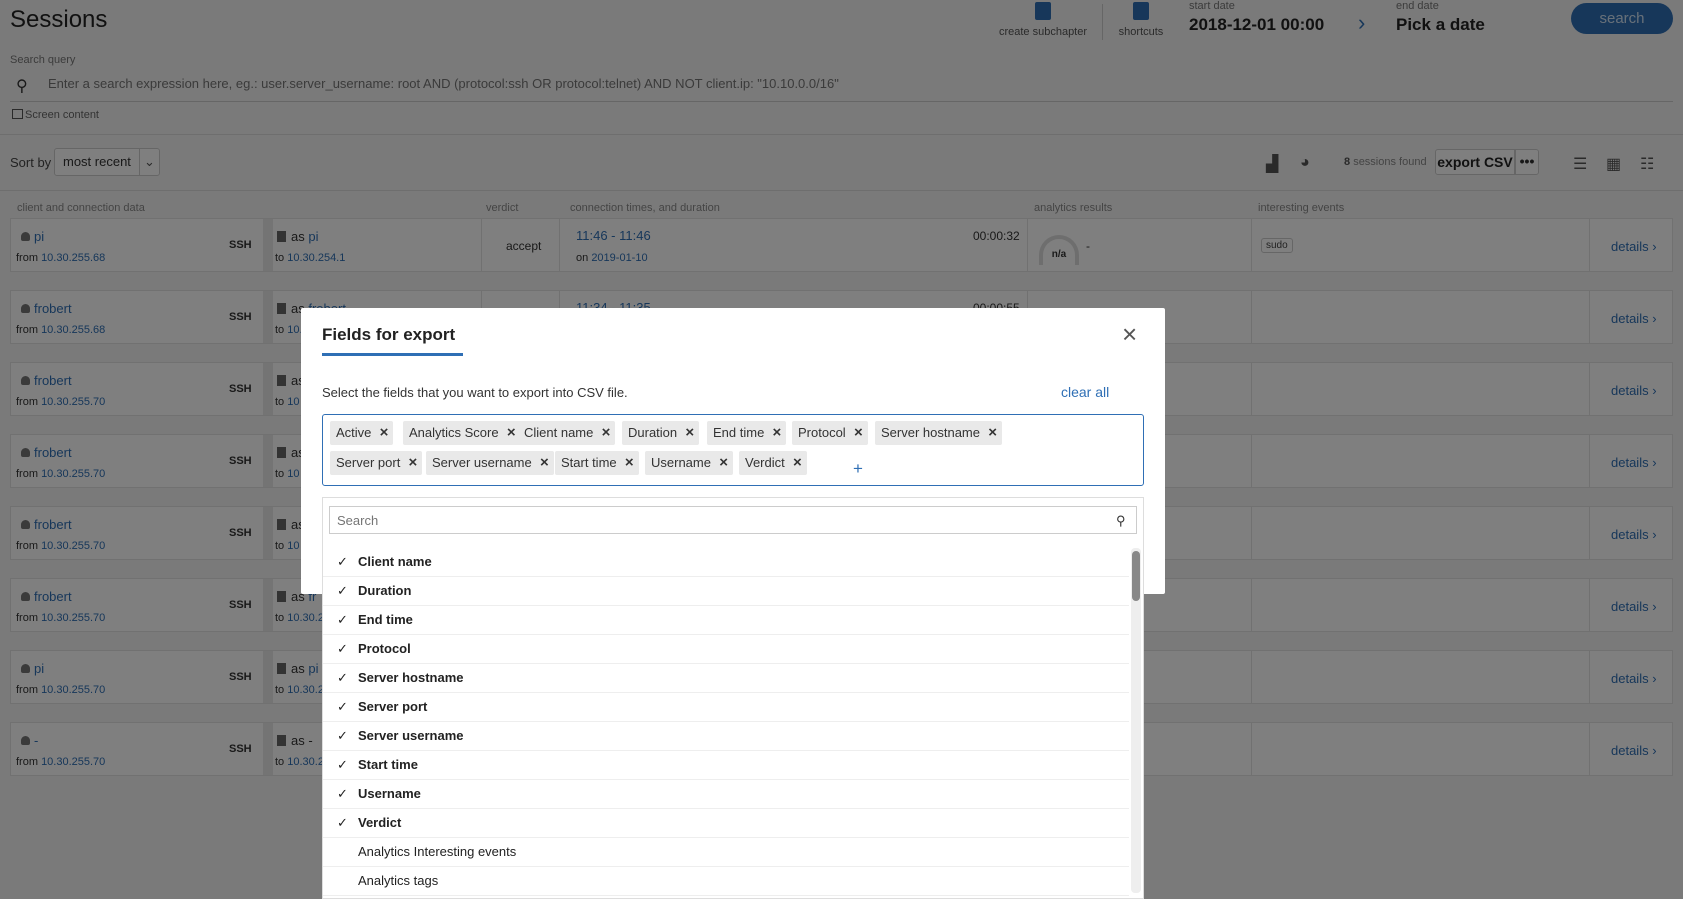 This screenshot has width=1683, height=899. I want to click on field-option: ✓ End time, so click(726, 620).